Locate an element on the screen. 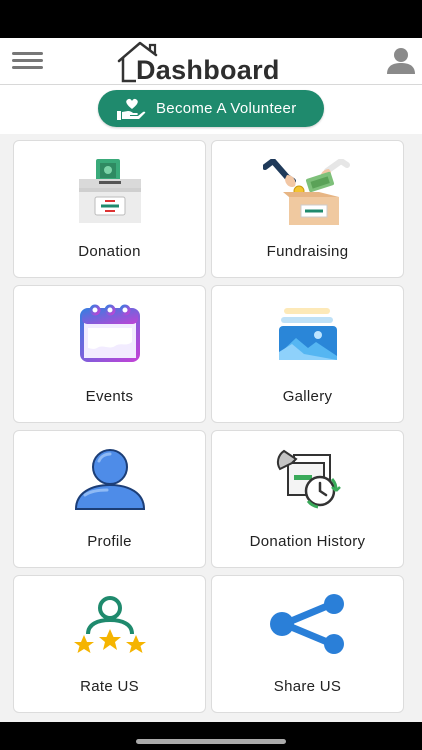 The image size is (422, 750). tile-profile: Profile is located at coordinates (109, 499).